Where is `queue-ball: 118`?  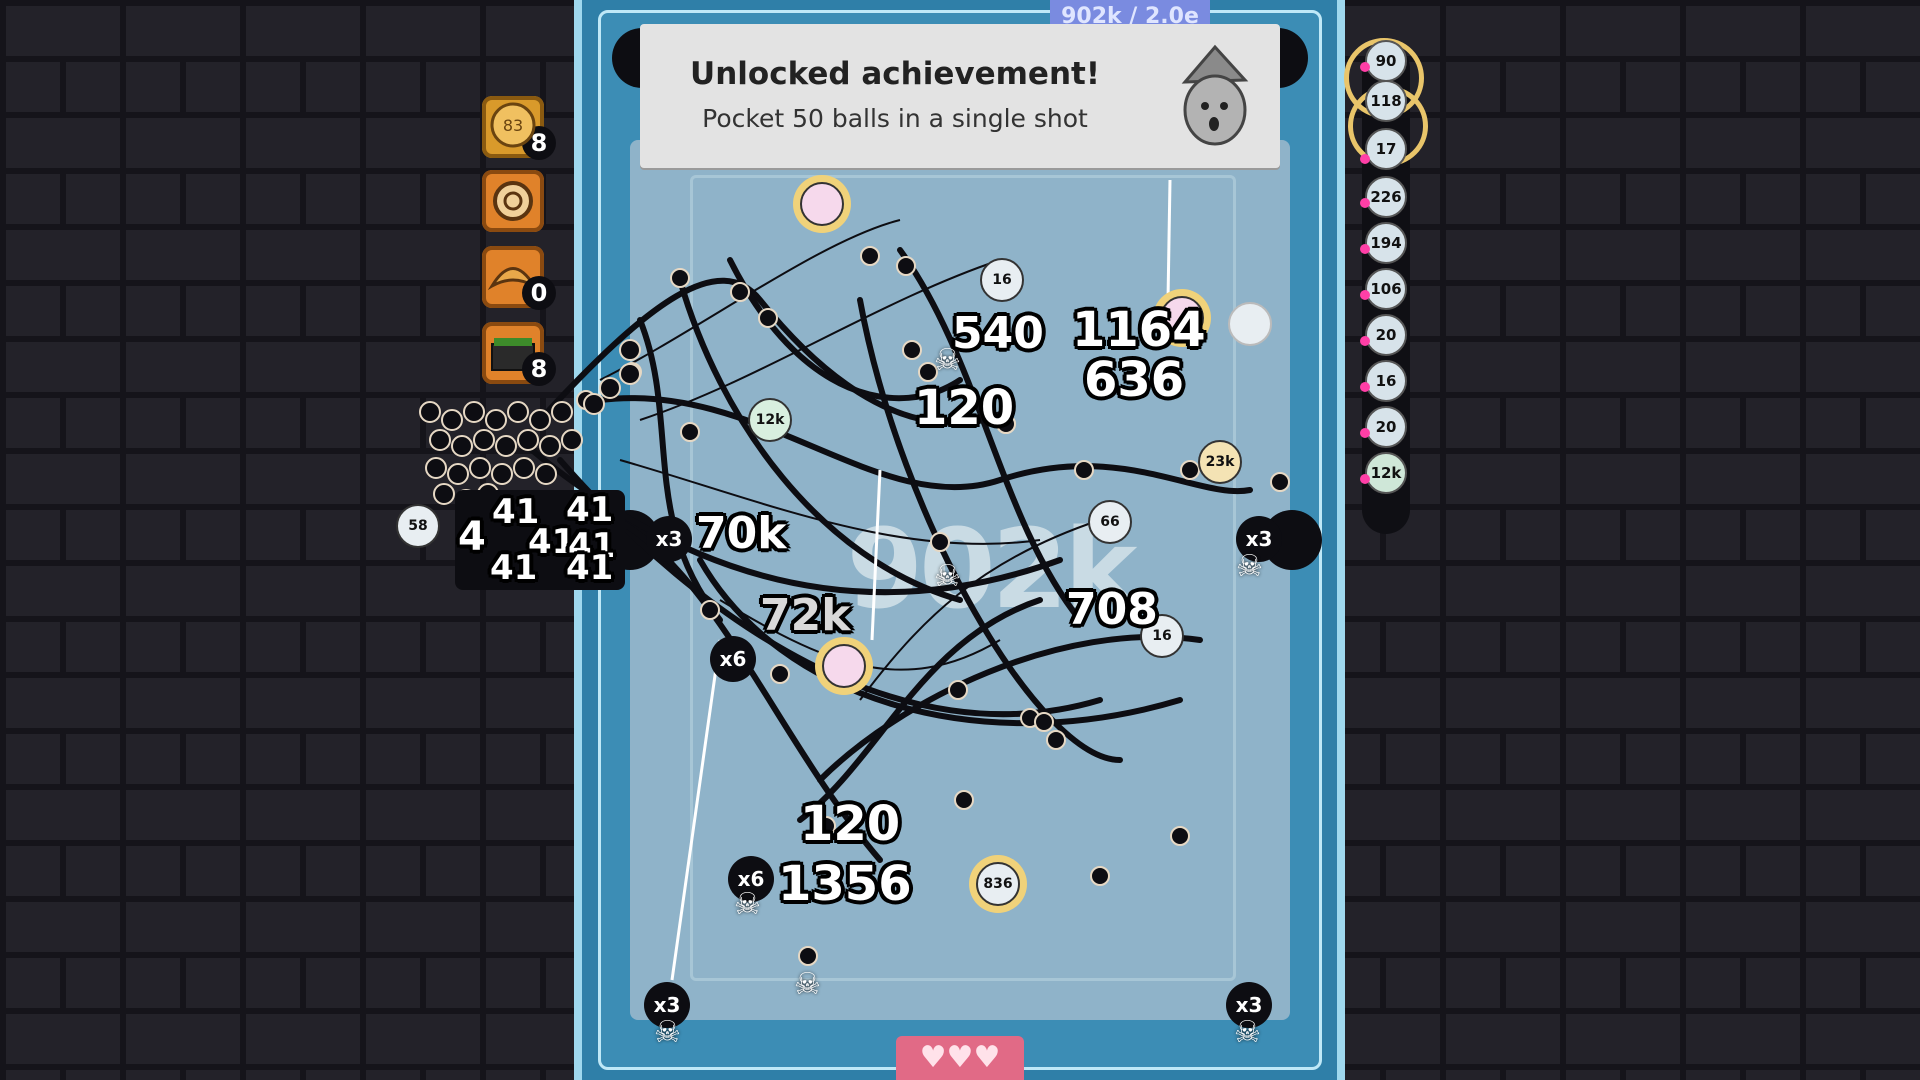 queue-ball: 118 is located at coordinates (1386, 101).